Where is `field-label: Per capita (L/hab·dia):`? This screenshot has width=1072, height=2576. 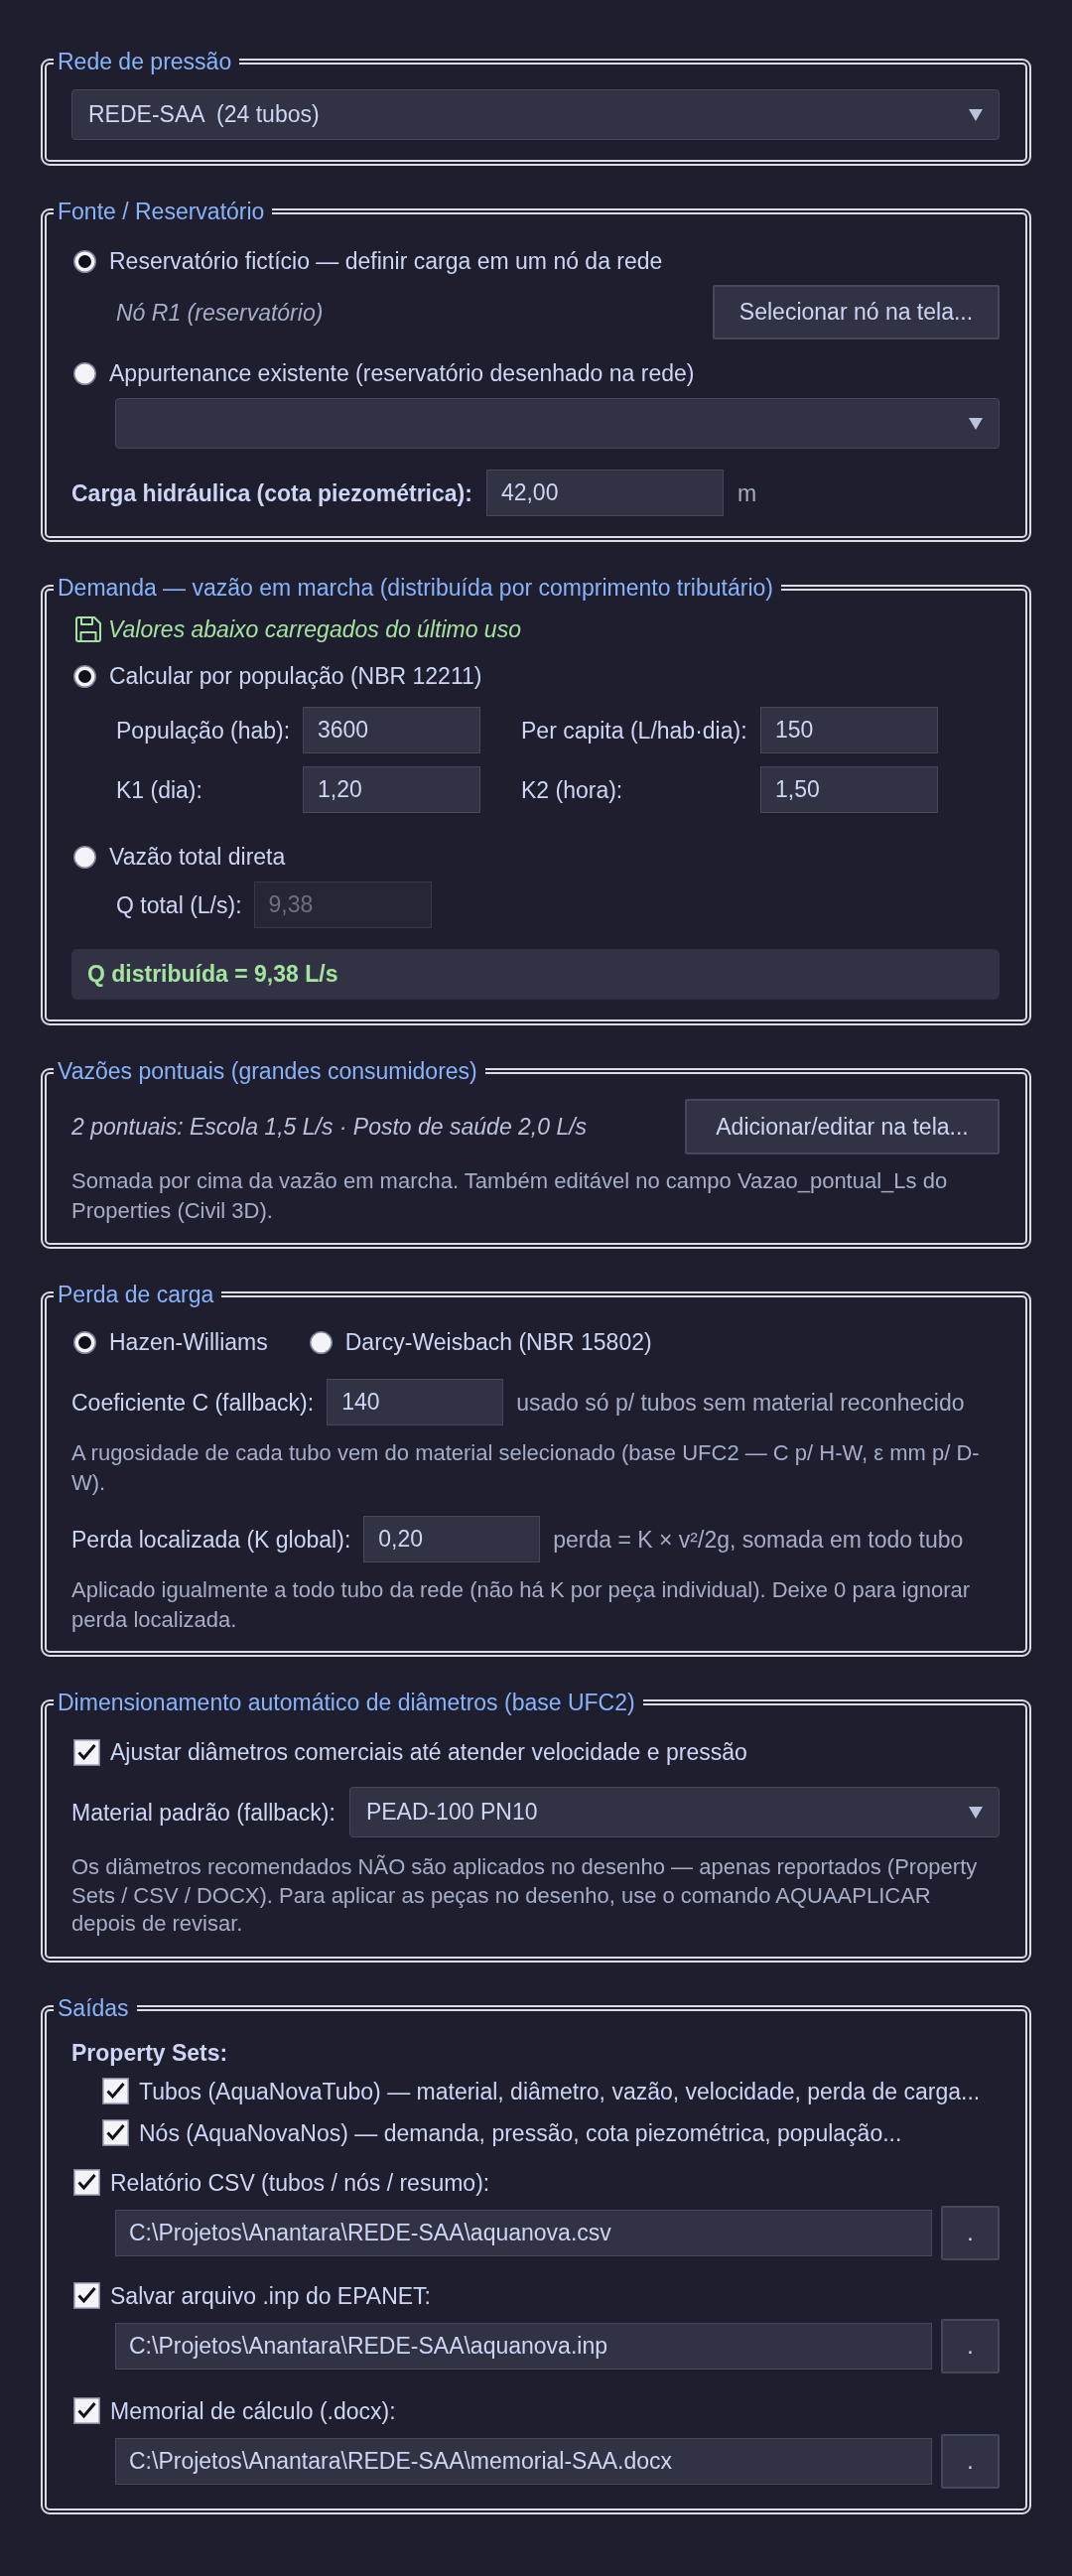 field-label: Per capita (L/hab·dia): is located at coordinates (634, 730).